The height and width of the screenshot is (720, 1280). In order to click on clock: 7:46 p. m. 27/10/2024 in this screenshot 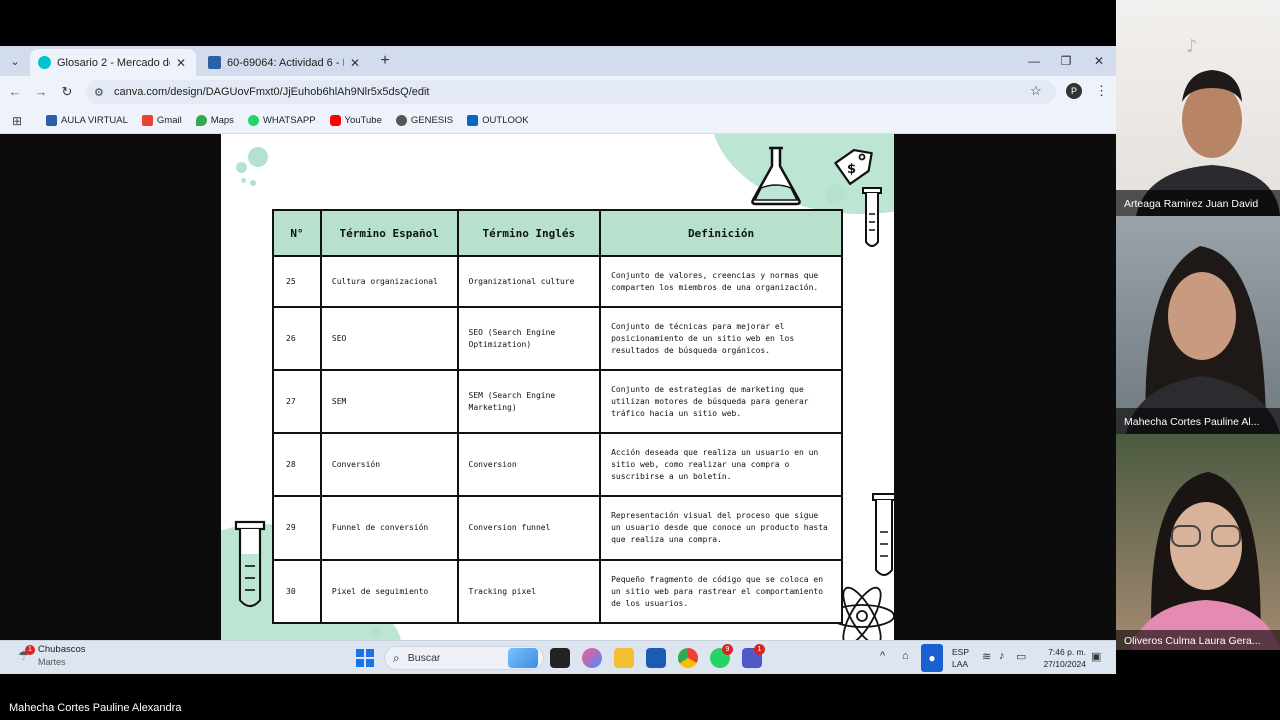, I will do `click(1061, 658)`.